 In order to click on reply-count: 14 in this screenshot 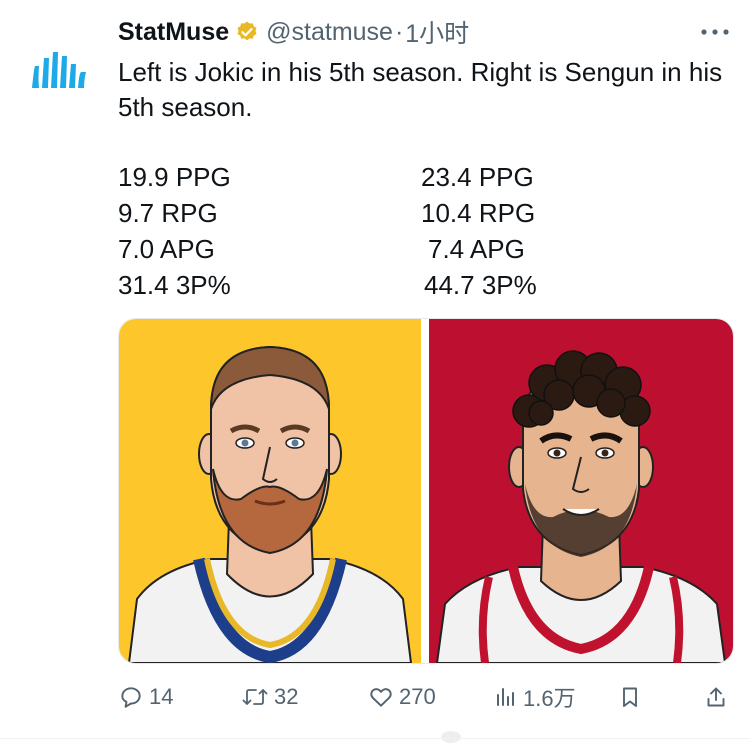, I will do `click(161, 696)`.